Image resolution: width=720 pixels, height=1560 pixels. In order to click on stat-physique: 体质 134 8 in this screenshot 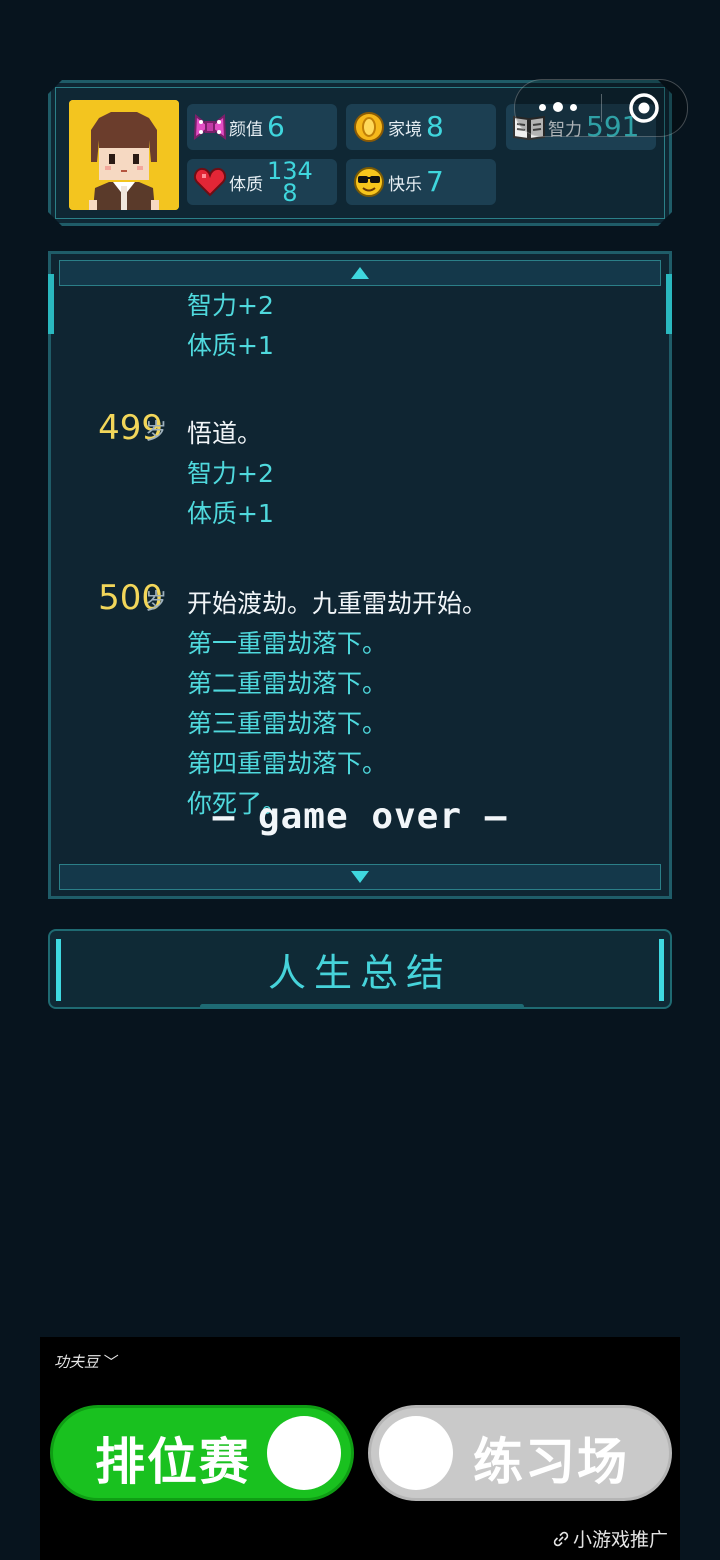, I will do `click(262, 182)`.